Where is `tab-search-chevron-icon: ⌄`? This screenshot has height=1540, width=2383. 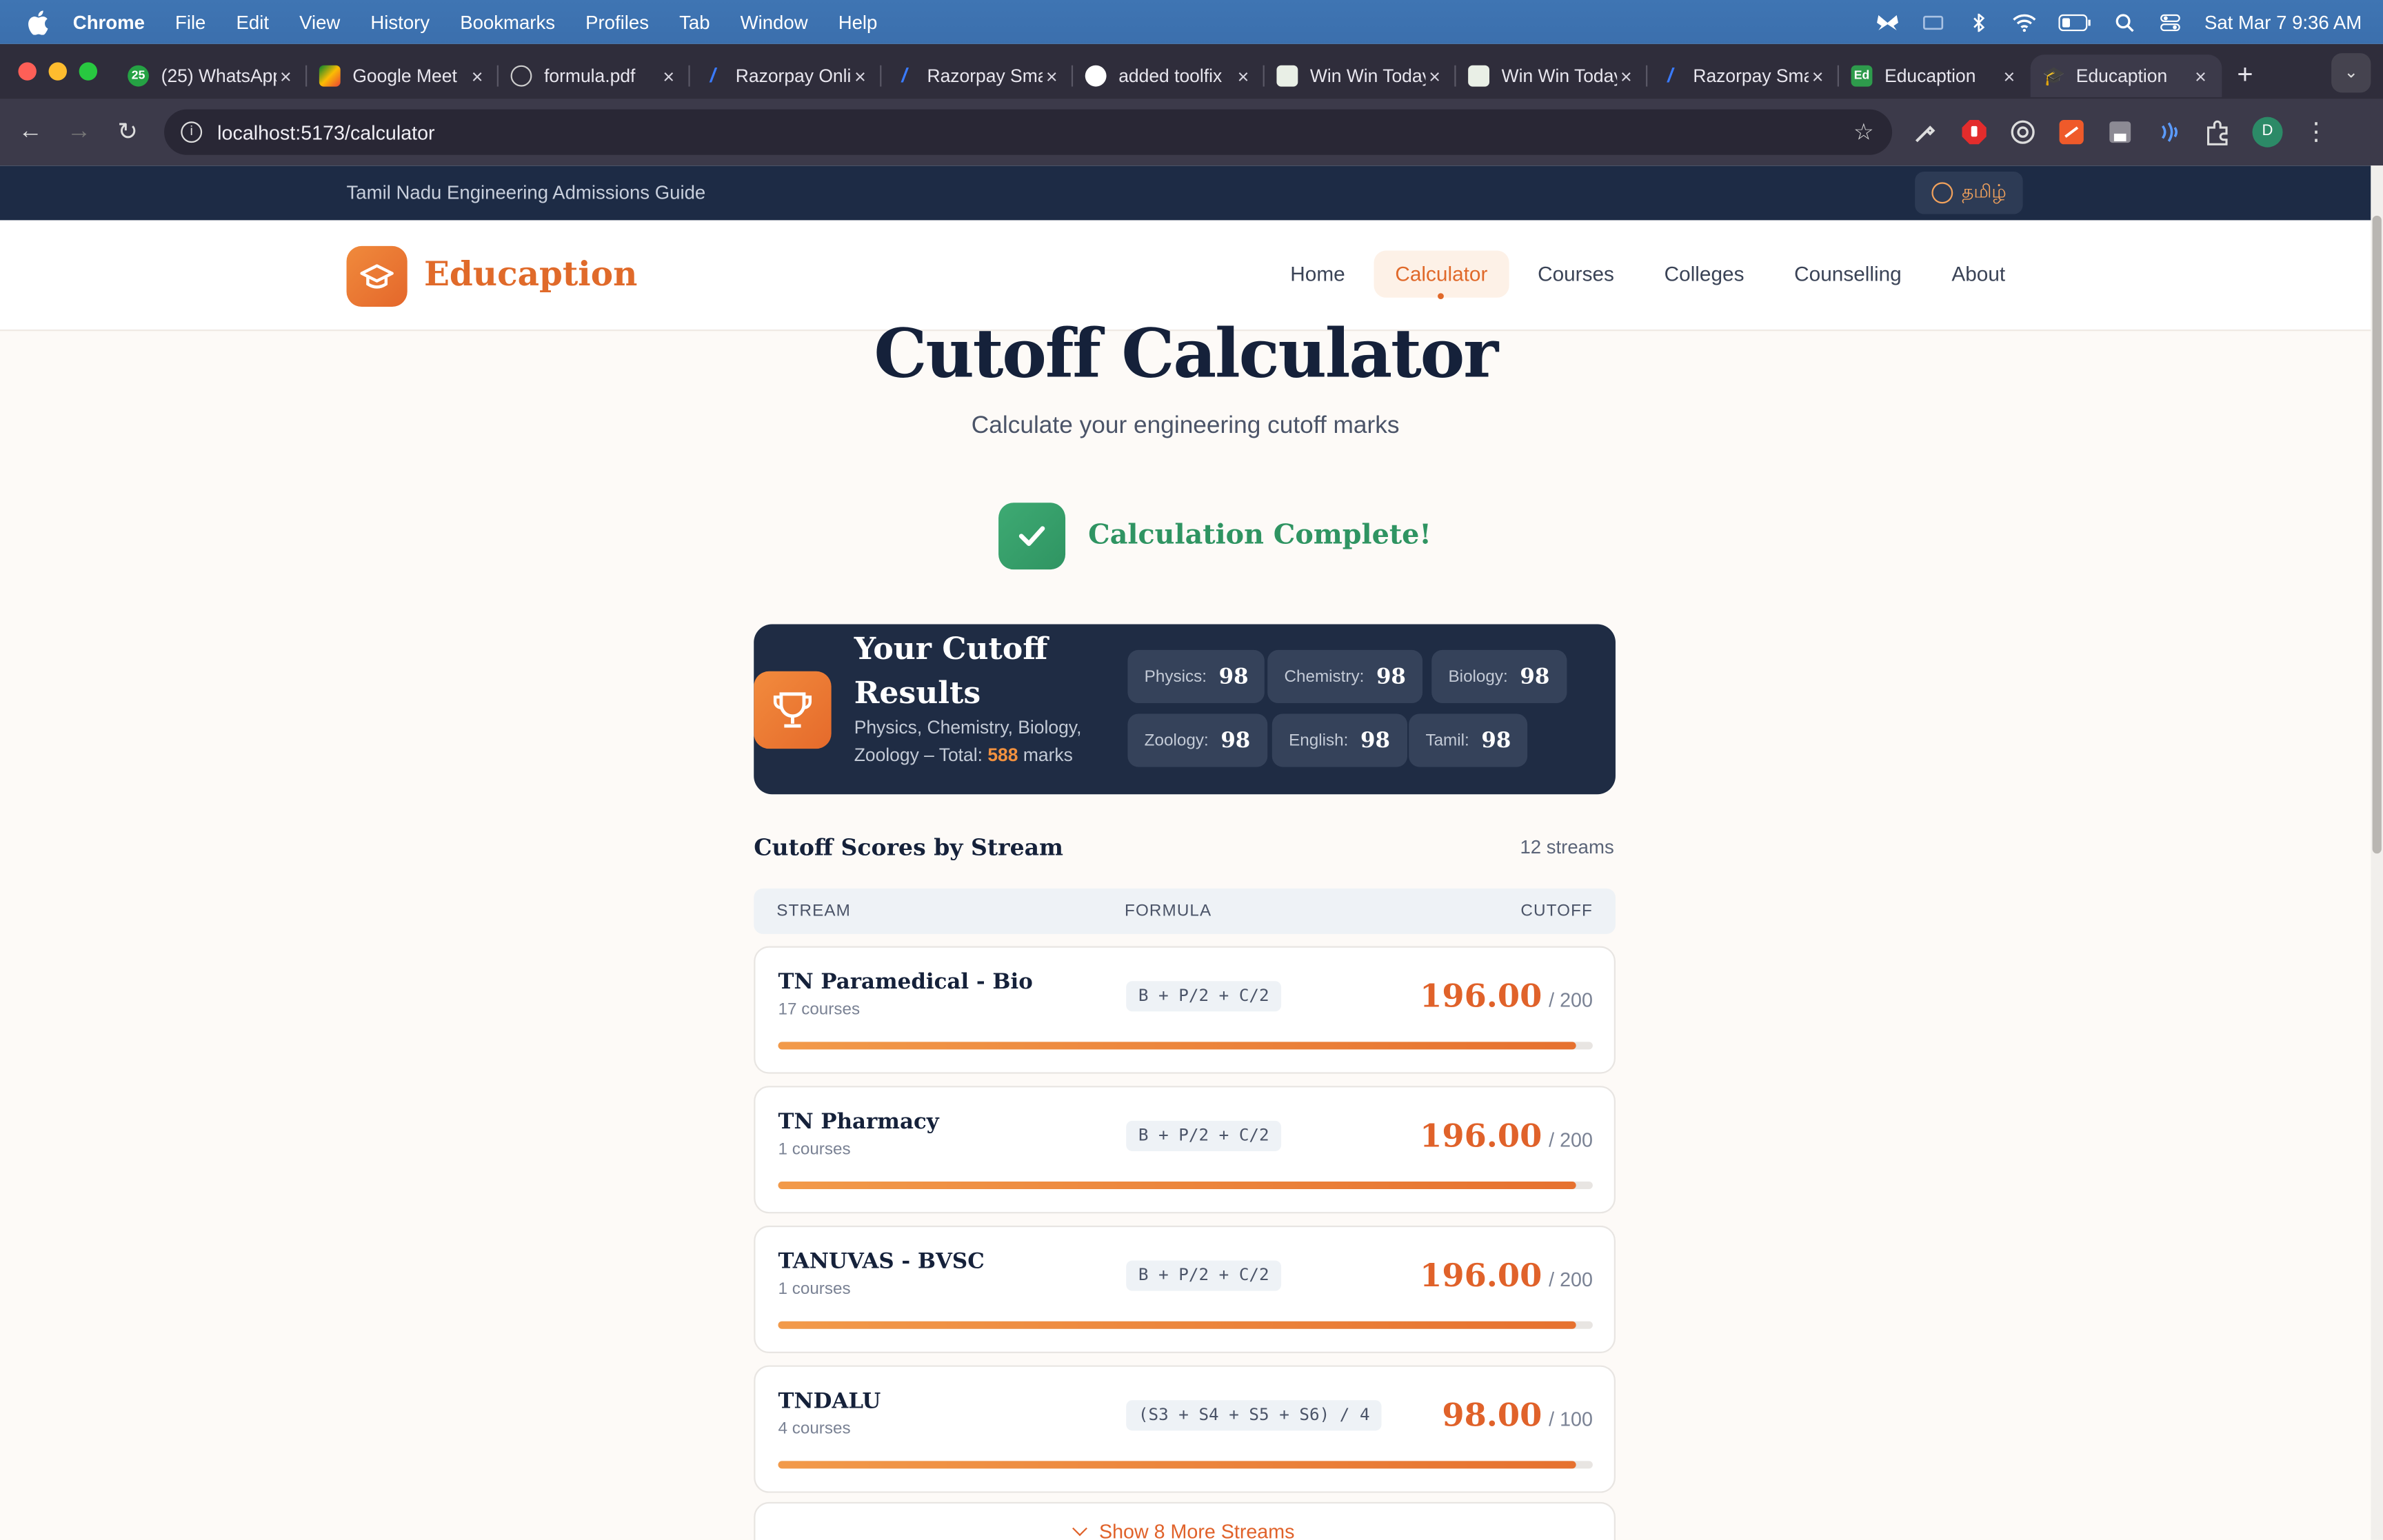 tab-search-chevron-icon: ⌄ is located at coordinates (2351, 73).